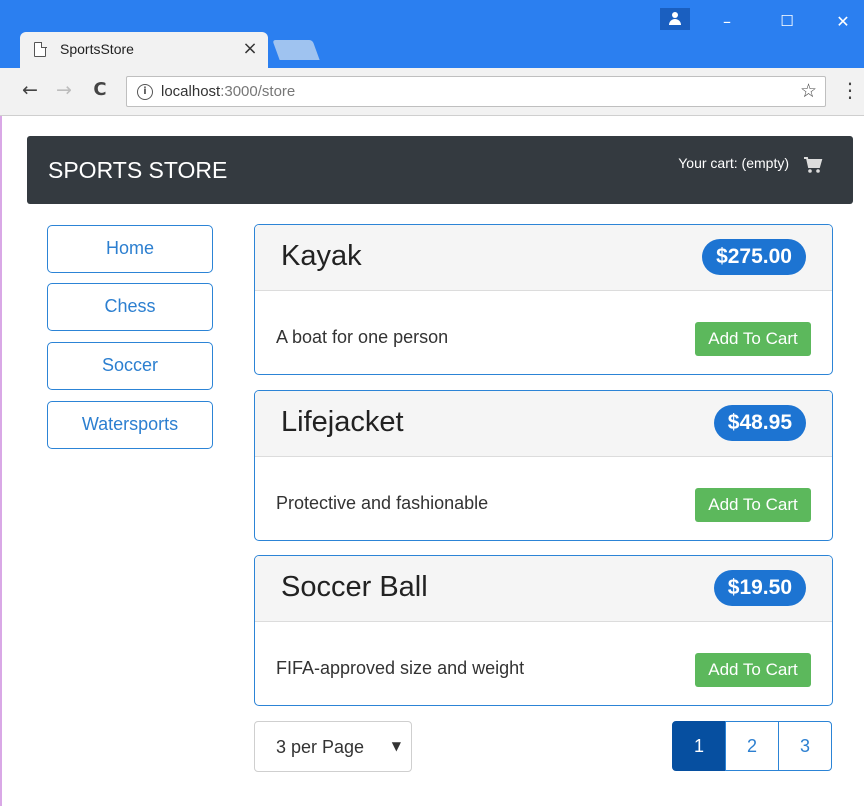 The height and width of the screenshot is (806, 864). What do you see at coordinates (258, 91) in the screenshot?
I see `url-path: :3000/store` at bounding box center [258, 91].